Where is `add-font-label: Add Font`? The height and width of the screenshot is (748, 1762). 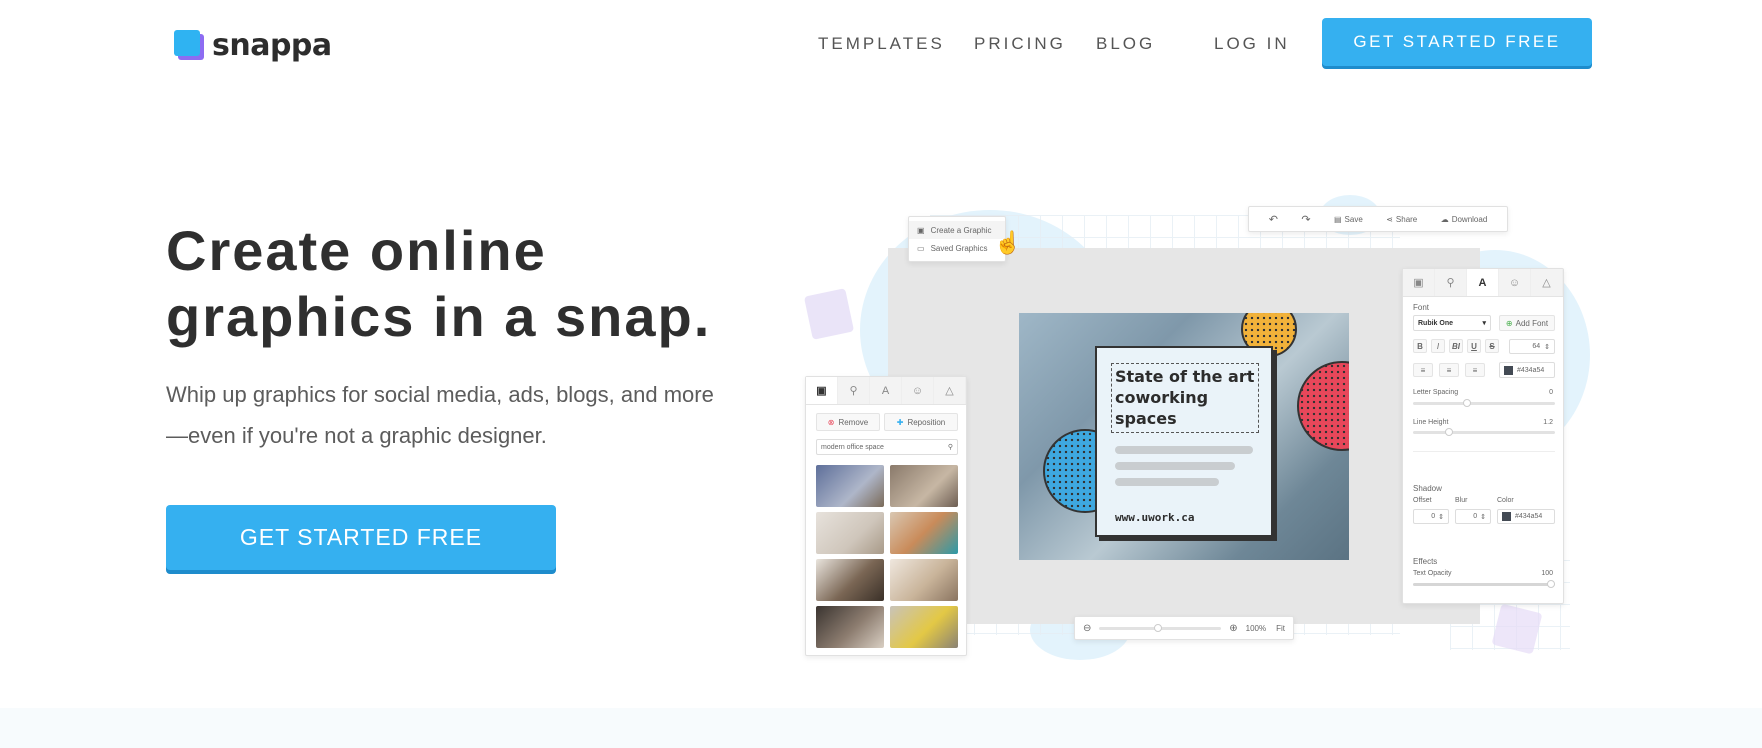
add-font-label: Add Font is located at coordinates (1532, 323).